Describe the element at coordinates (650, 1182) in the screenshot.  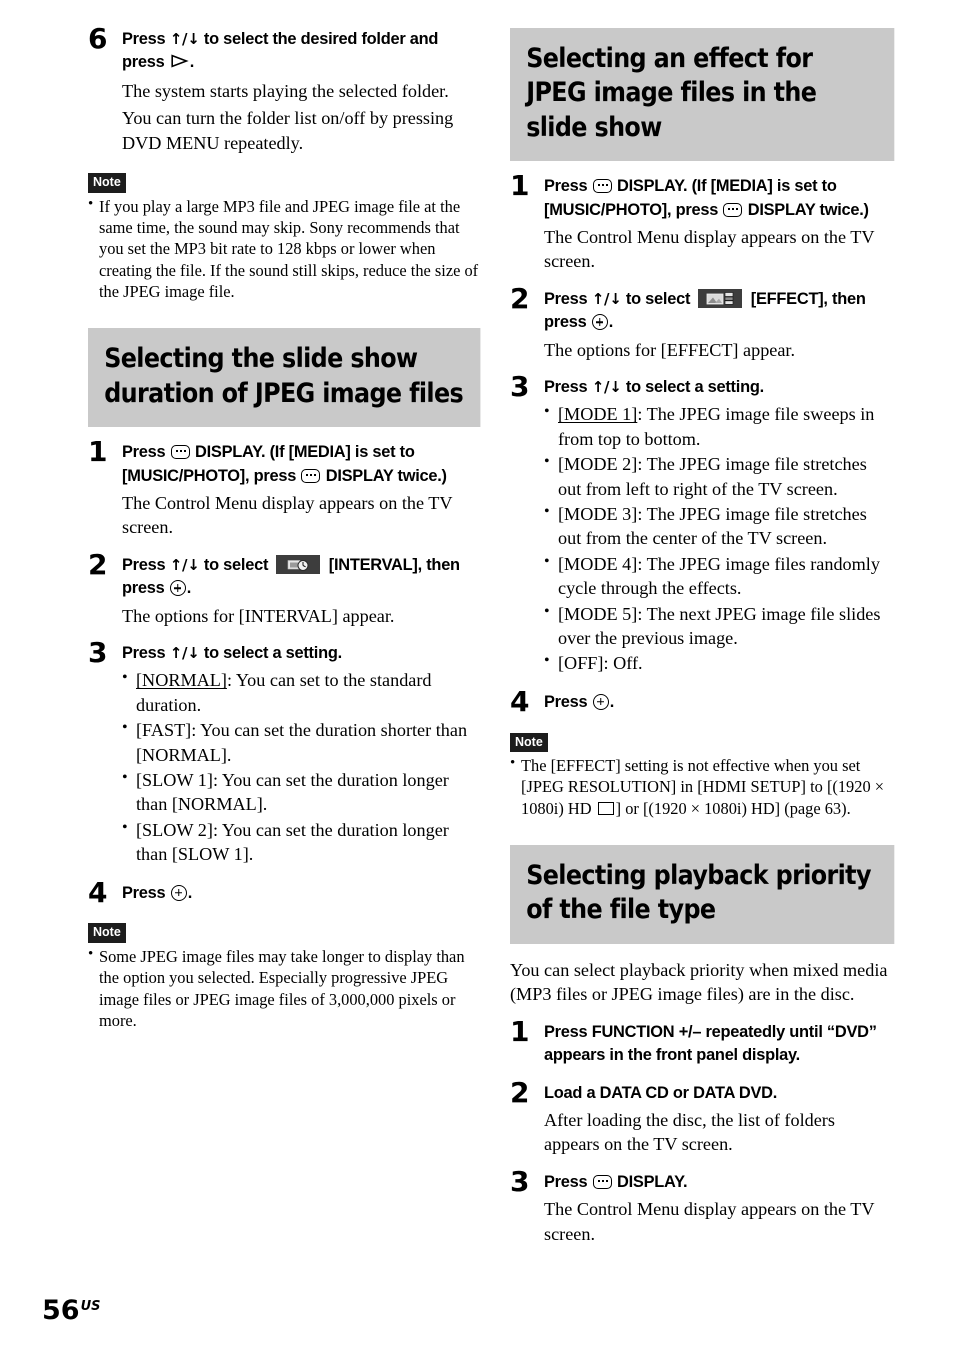
I see `step-3-title-part-b: DISPLAY.` at that location.